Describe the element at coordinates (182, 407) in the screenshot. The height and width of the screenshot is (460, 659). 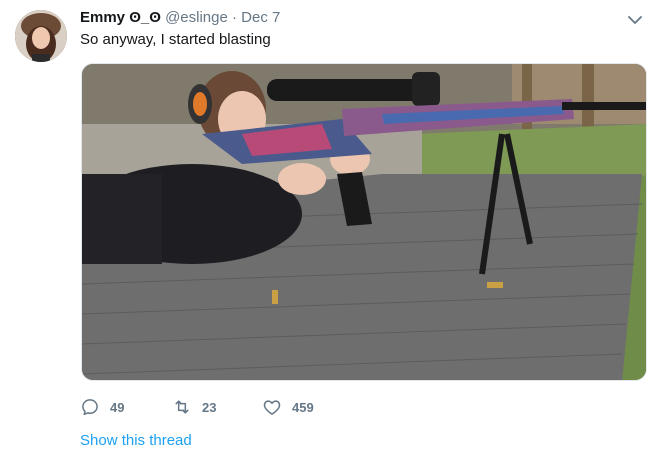
I see `retweet-icon` at that location.